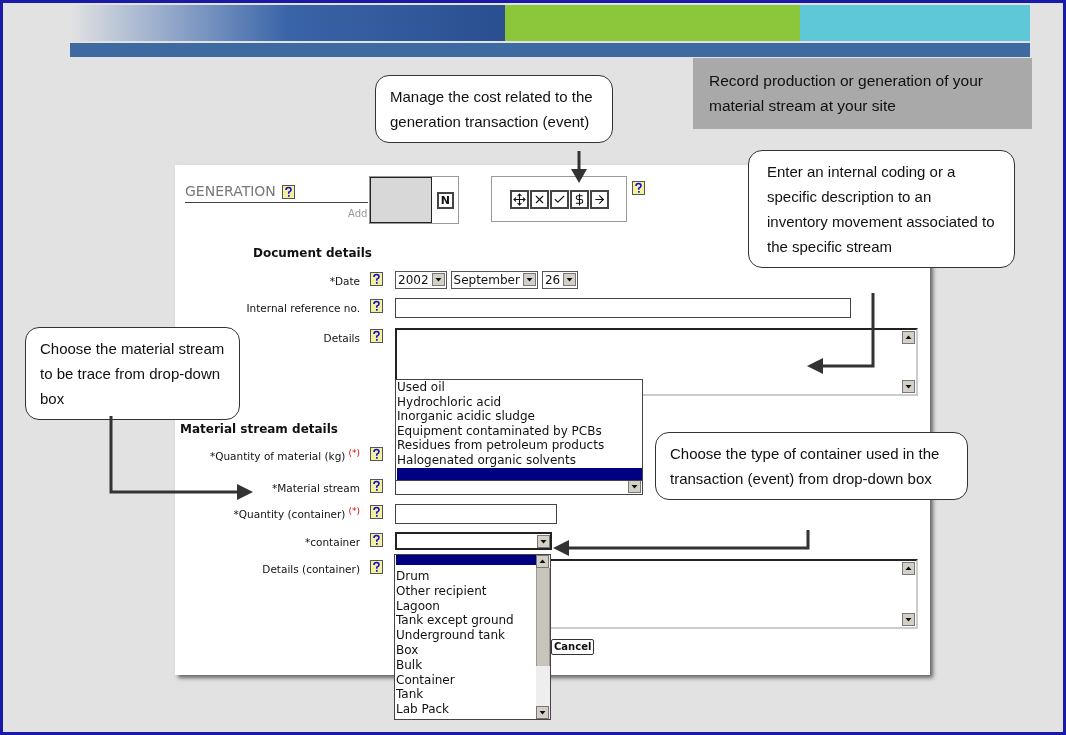  Describe the element at coordinates (466, 650) in the screenshot. I see `dropdown-option: Box` at that location.